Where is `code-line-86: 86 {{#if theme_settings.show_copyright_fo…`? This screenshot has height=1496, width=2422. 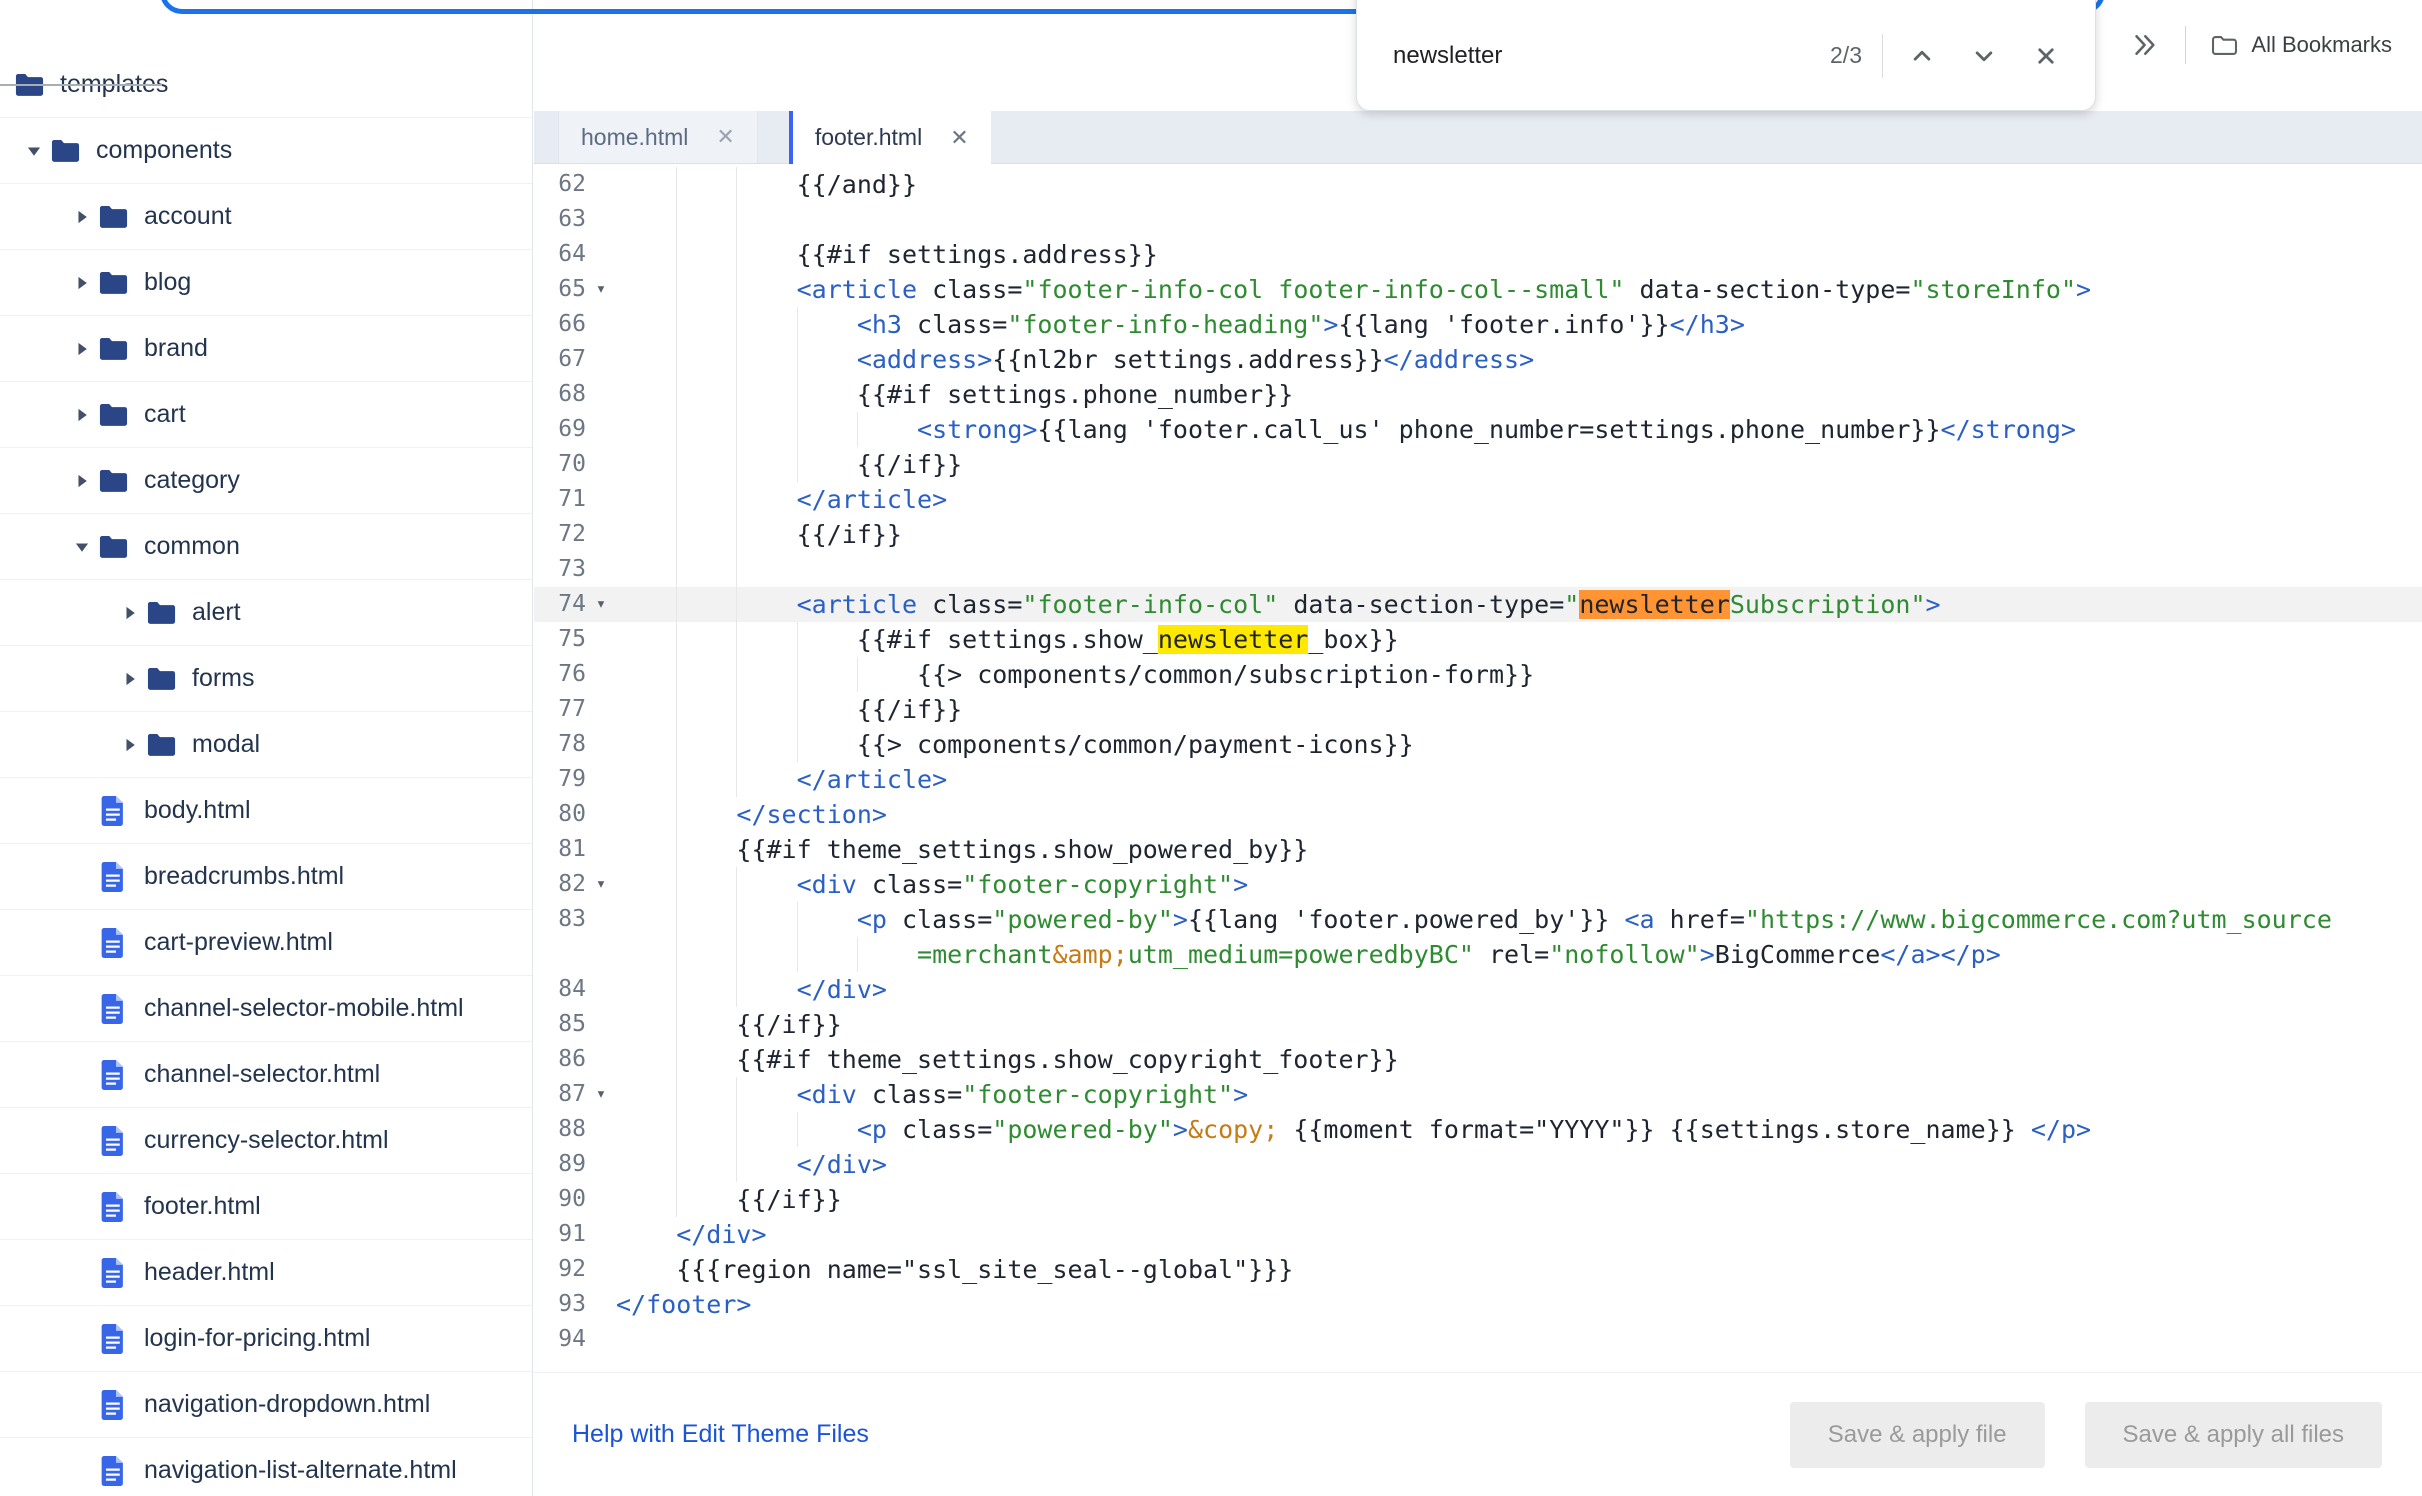 code-line-86: 86 {{#if theme_settings.show_copyright_fo… is located at coordinates (1478, 1059).